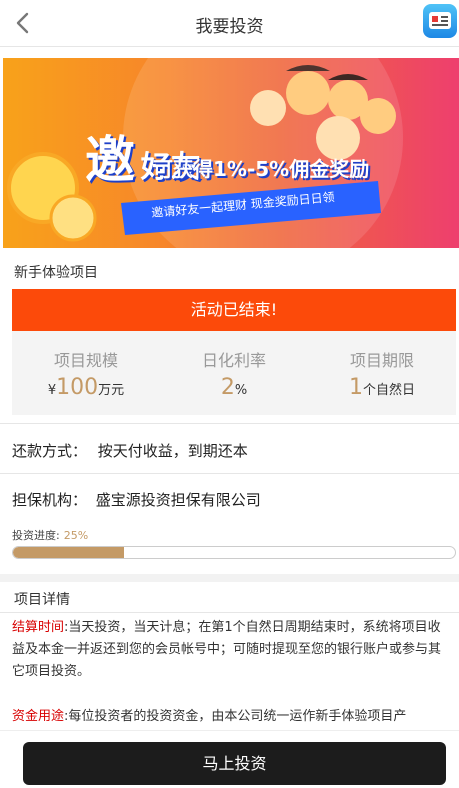  What do you see at coordinates (355, 387) in the screenshot?
I see `stat-term-number: 1` at bounding box center [355, 387].